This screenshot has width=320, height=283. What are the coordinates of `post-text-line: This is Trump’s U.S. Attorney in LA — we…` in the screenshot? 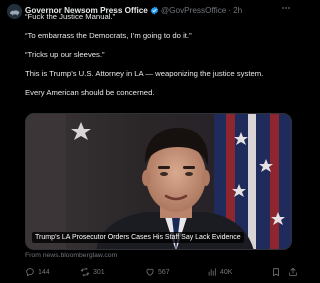 It's located at (144, 73).